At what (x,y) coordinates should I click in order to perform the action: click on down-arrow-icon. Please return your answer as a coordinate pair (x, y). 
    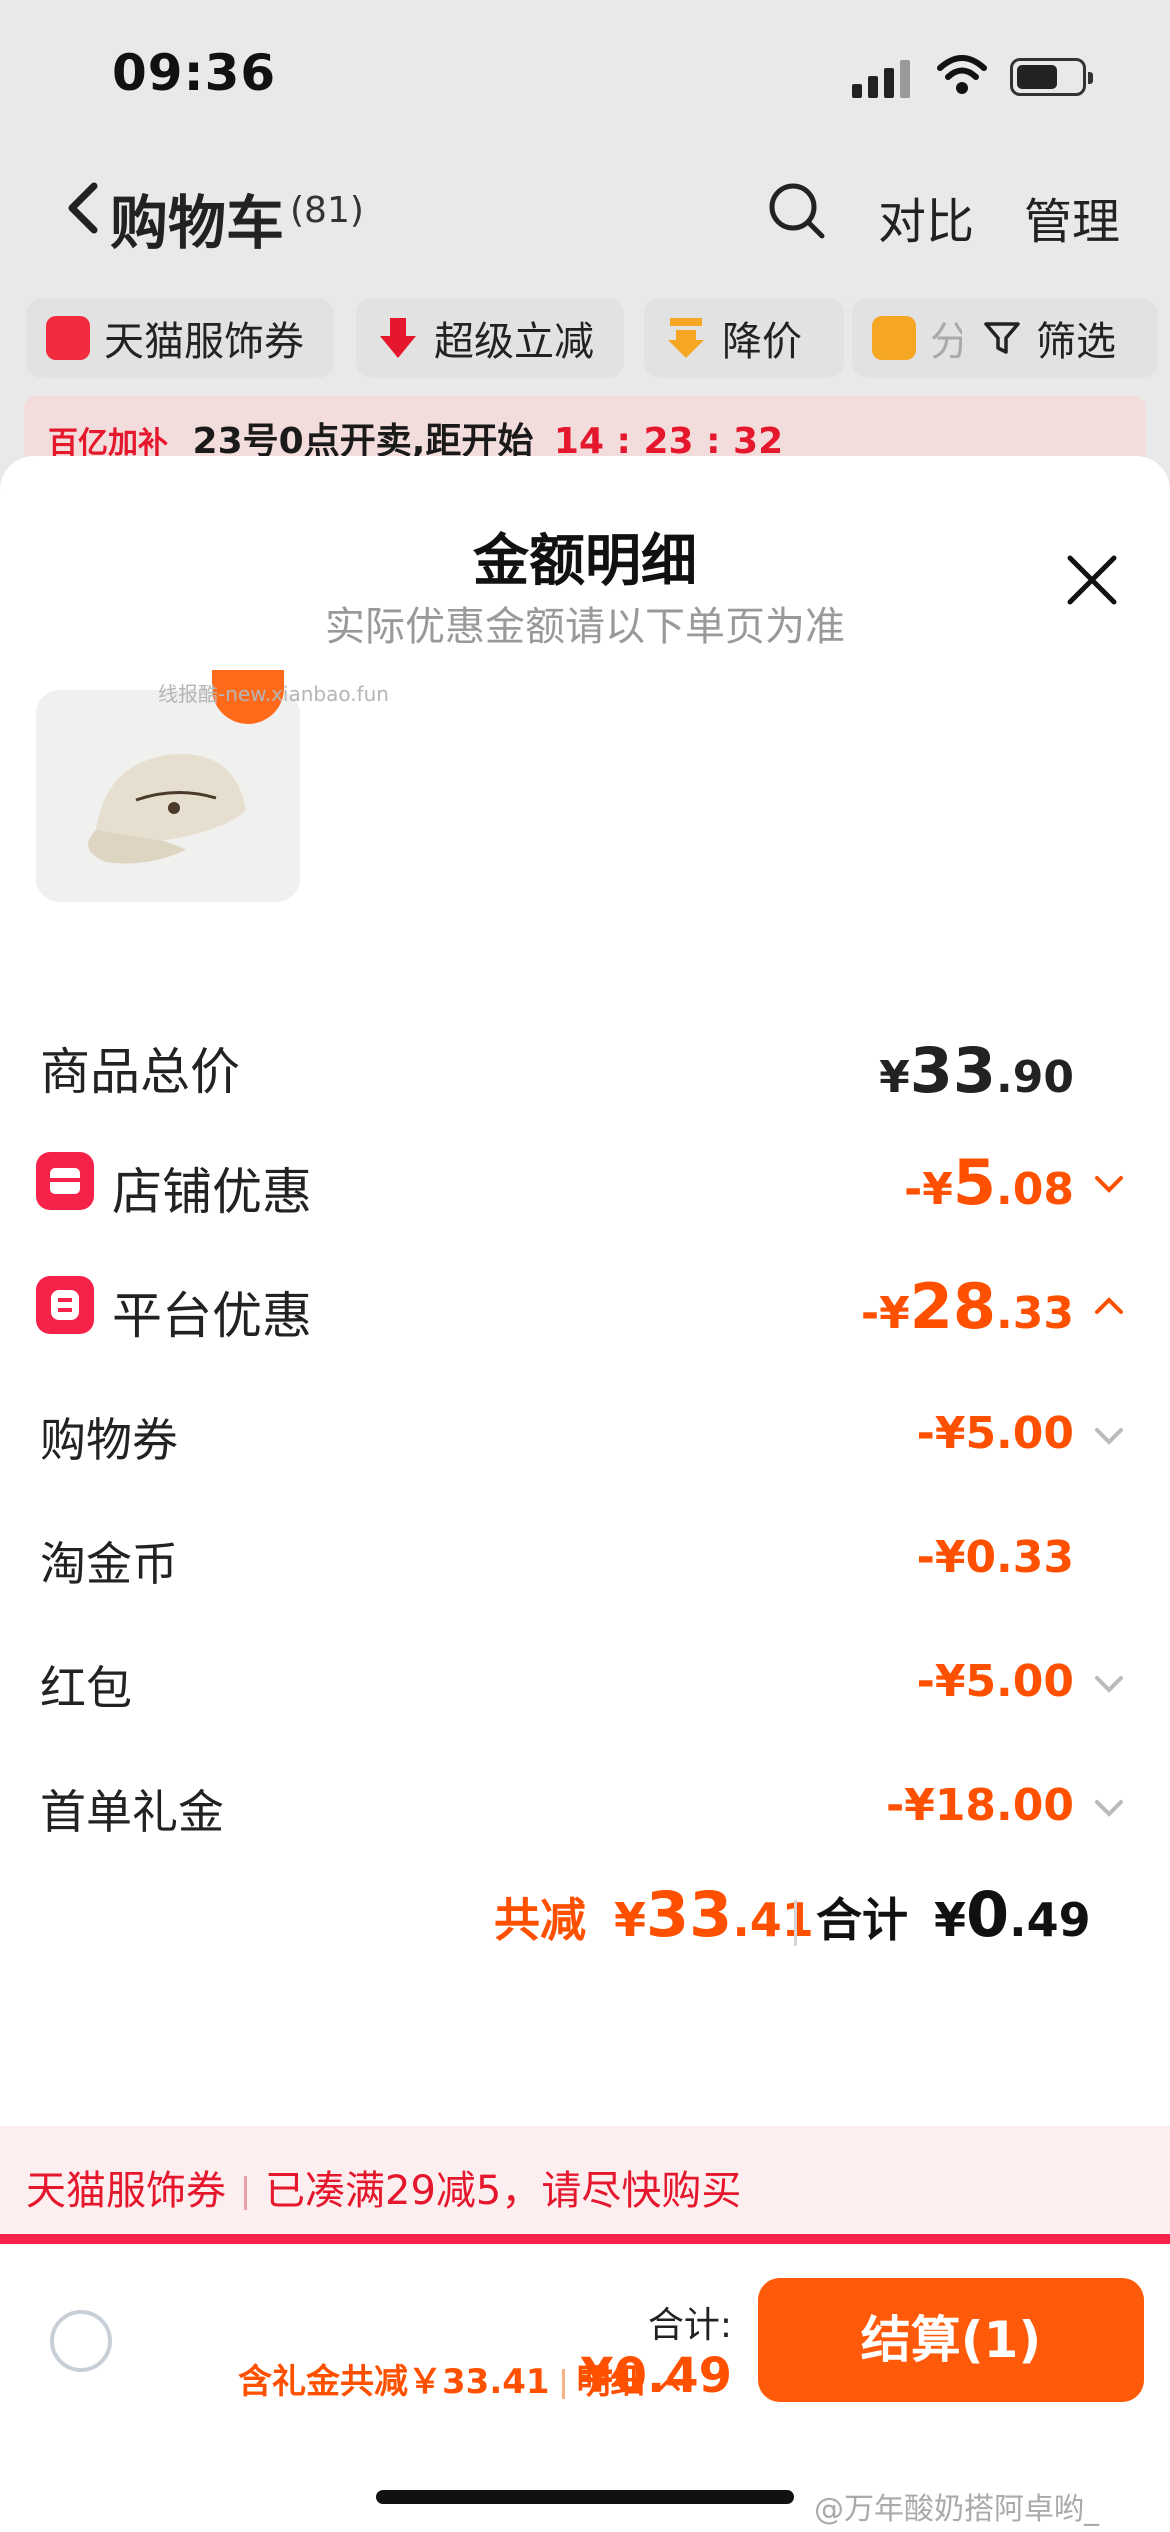
    Looking at the image, I should click on (398, 338).